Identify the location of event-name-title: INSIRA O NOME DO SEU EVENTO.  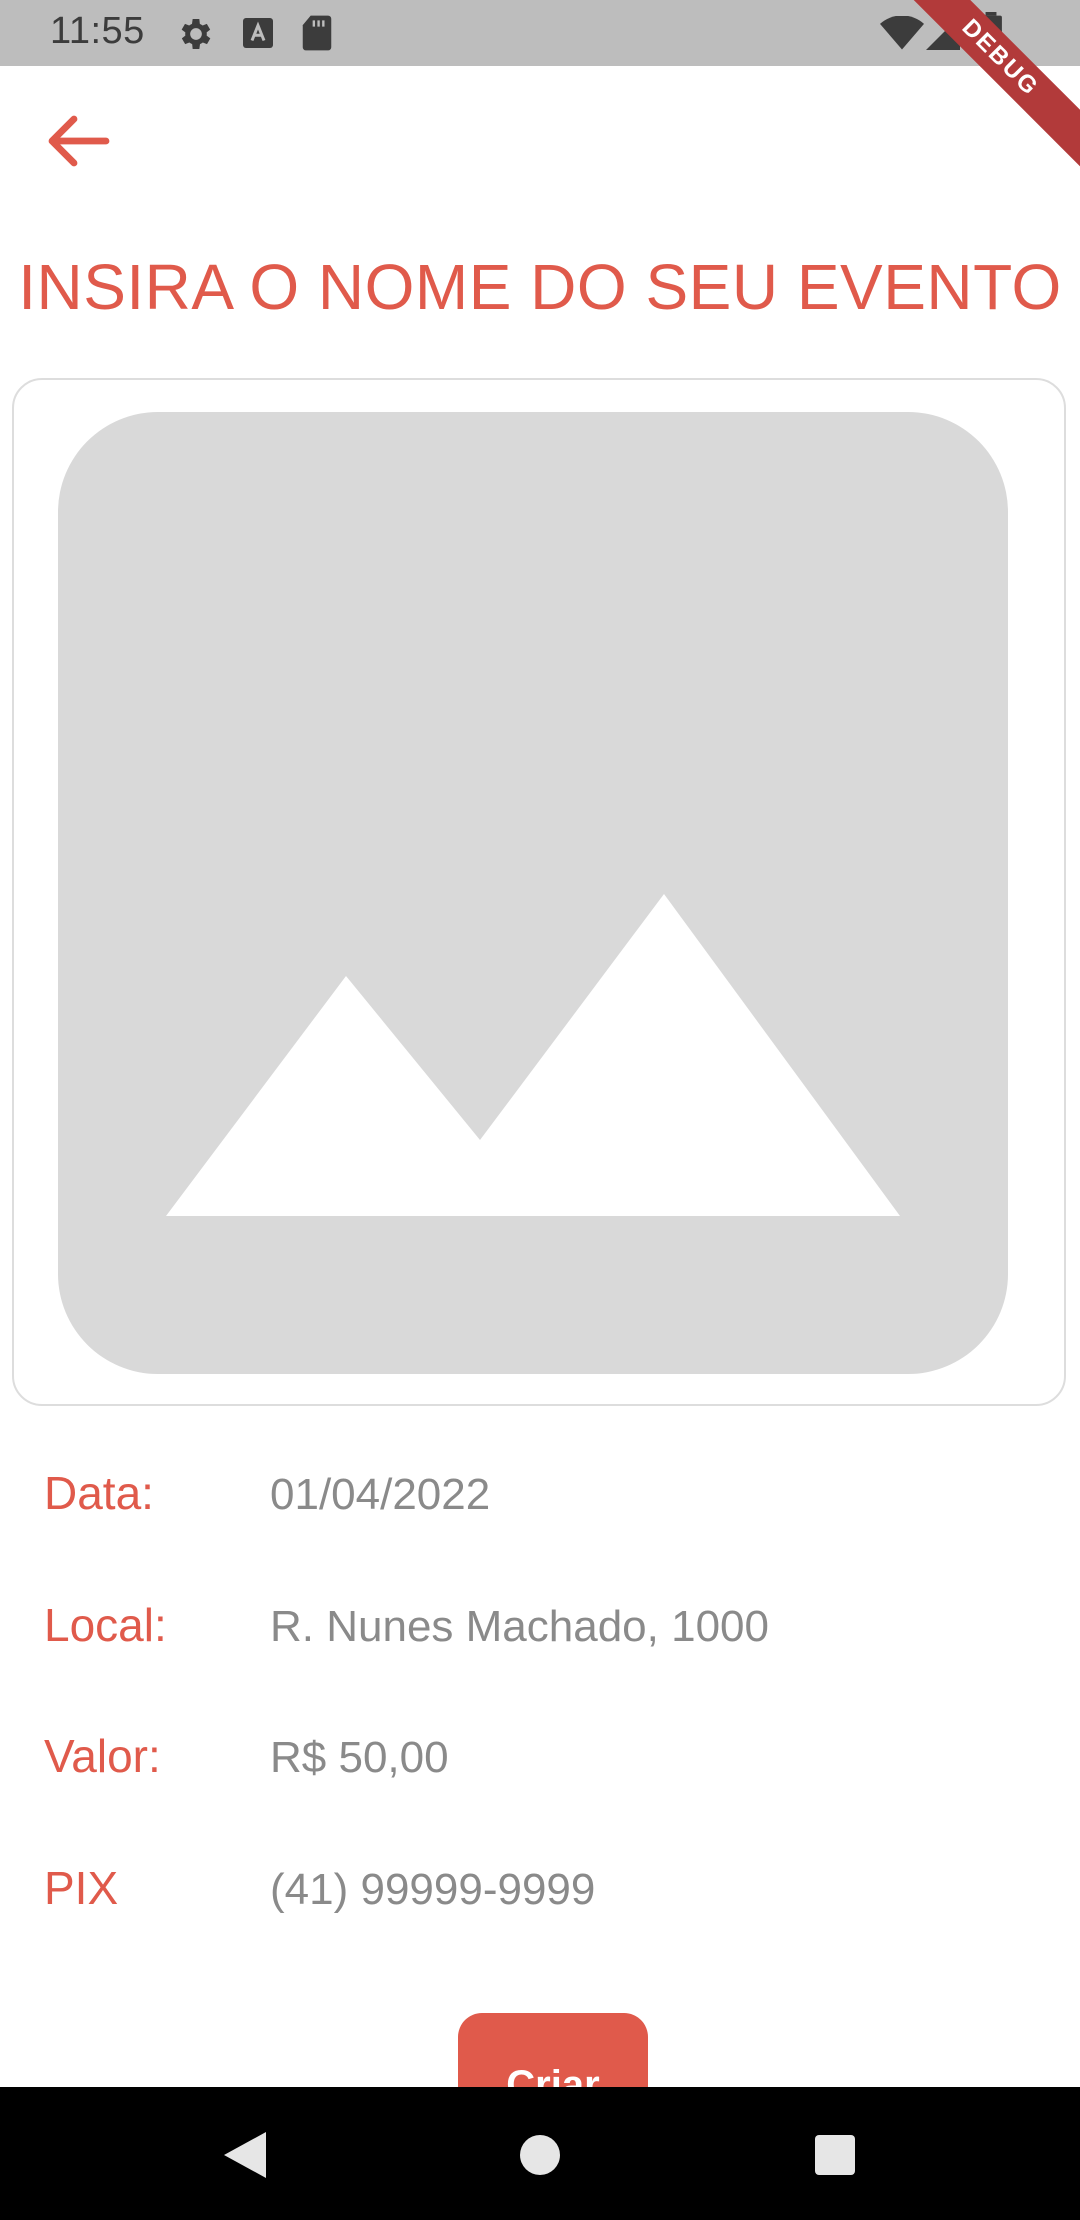
(540, 287).